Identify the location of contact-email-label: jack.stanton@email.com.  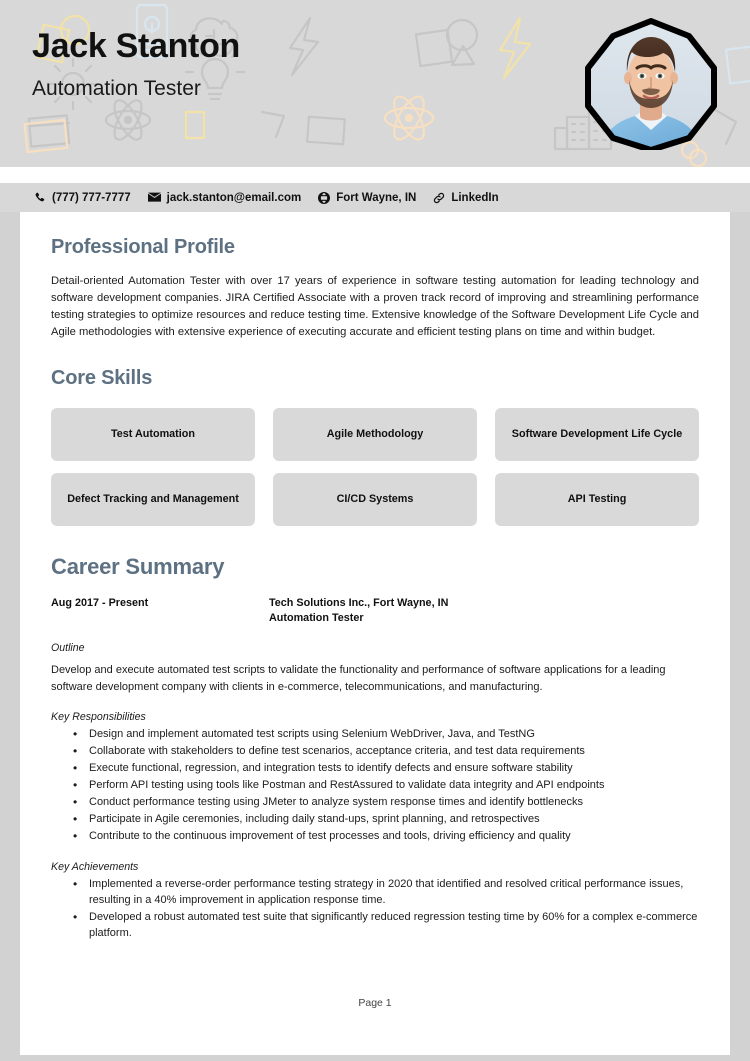
(234, 197).